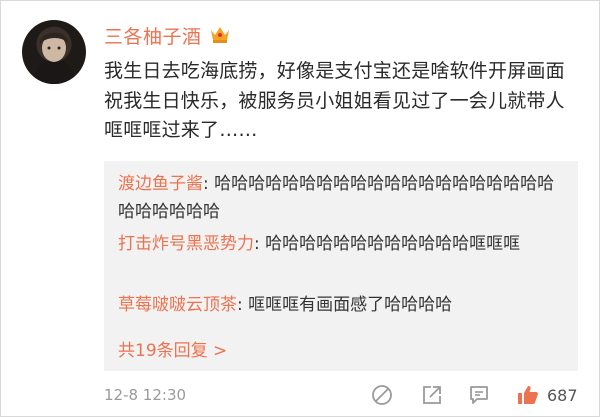  I want to click on reply-author: 渡边鱼子酱, so click(160, 184).